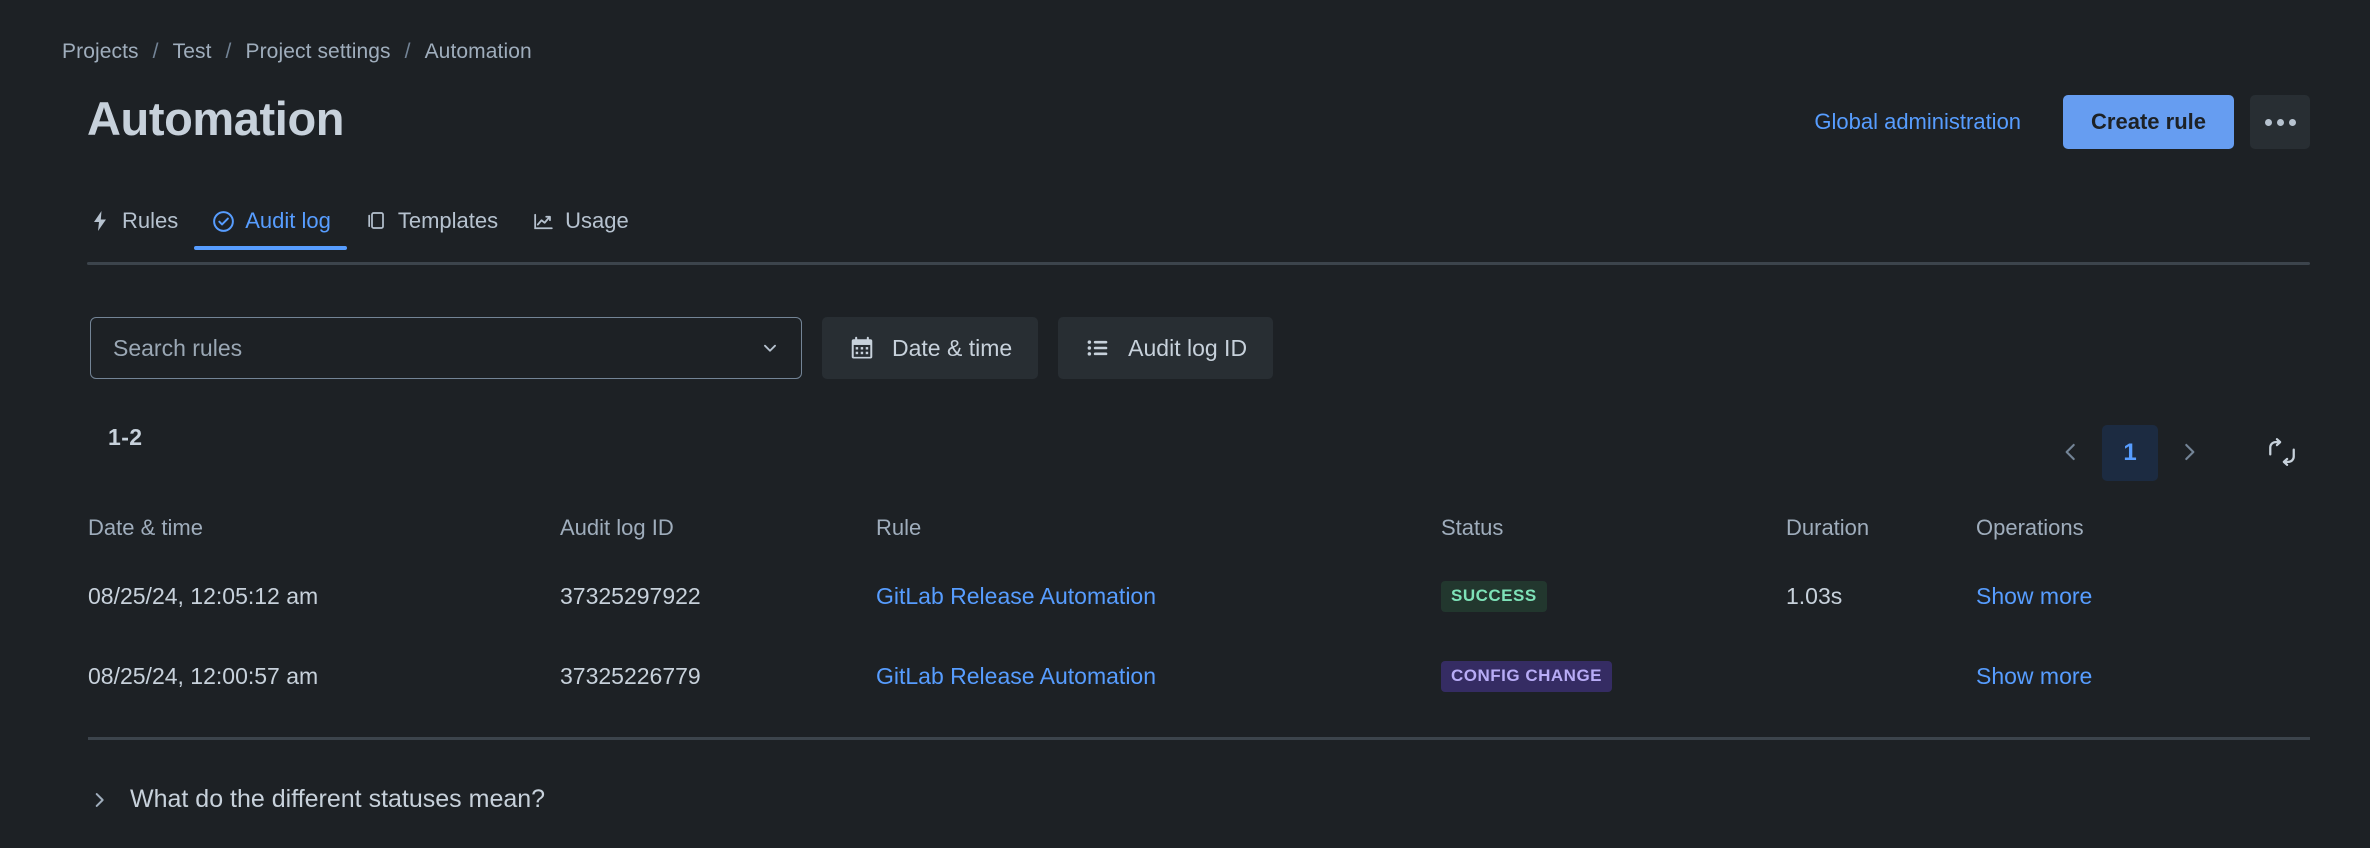  I want to click on tab-usage: Usage, so click(579, 228).